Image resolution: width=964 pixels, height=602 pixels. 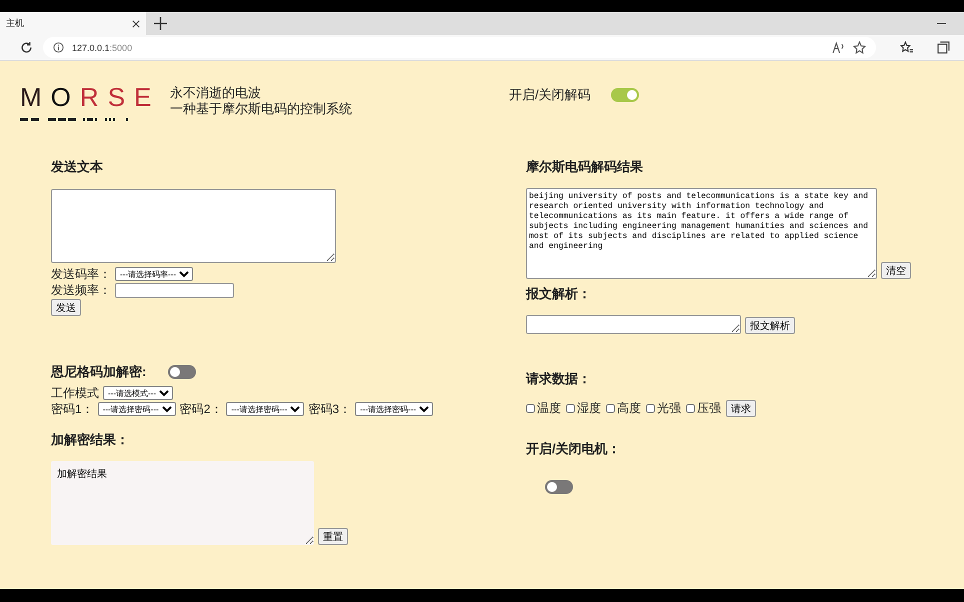 What do you see at coordinates (741, 408) in the screenshot?
I see `request-button: 请求` at bounding box center [741, 408].